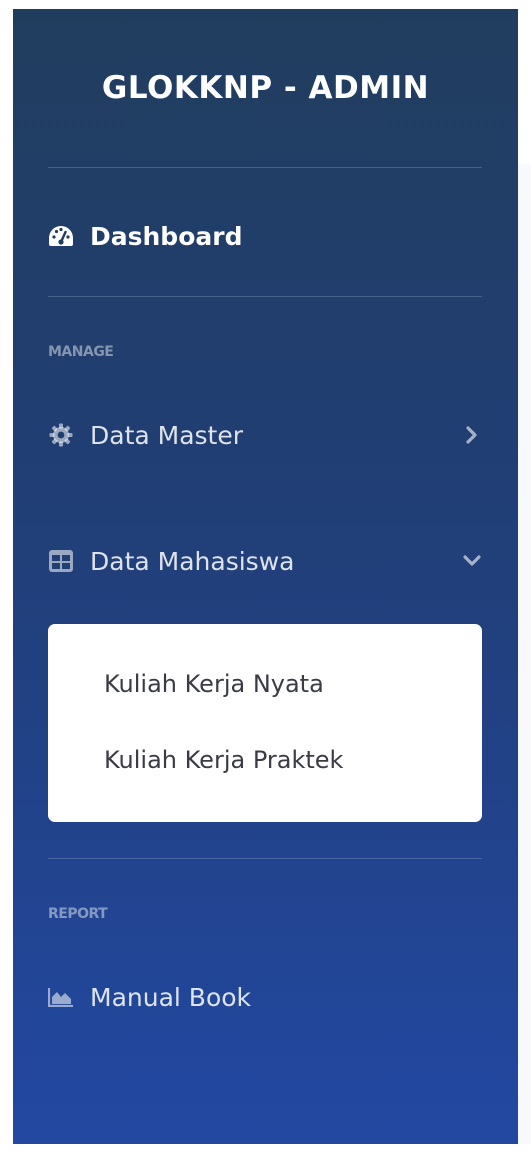 This screenshot has height=1158, width=531. Describe the element at coordinates (265, 997) in the screenshot. I see `nav-manual-book: Manual Book` at that location.